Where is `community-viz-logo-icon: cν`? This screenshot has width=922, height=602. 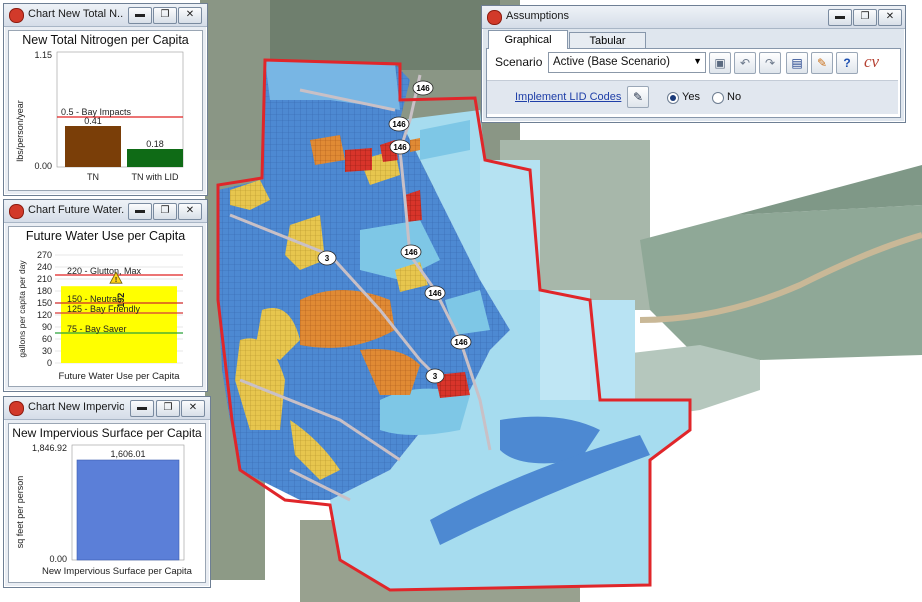
community-viz-logo-icon: cν is located at coordinates (872, 61).